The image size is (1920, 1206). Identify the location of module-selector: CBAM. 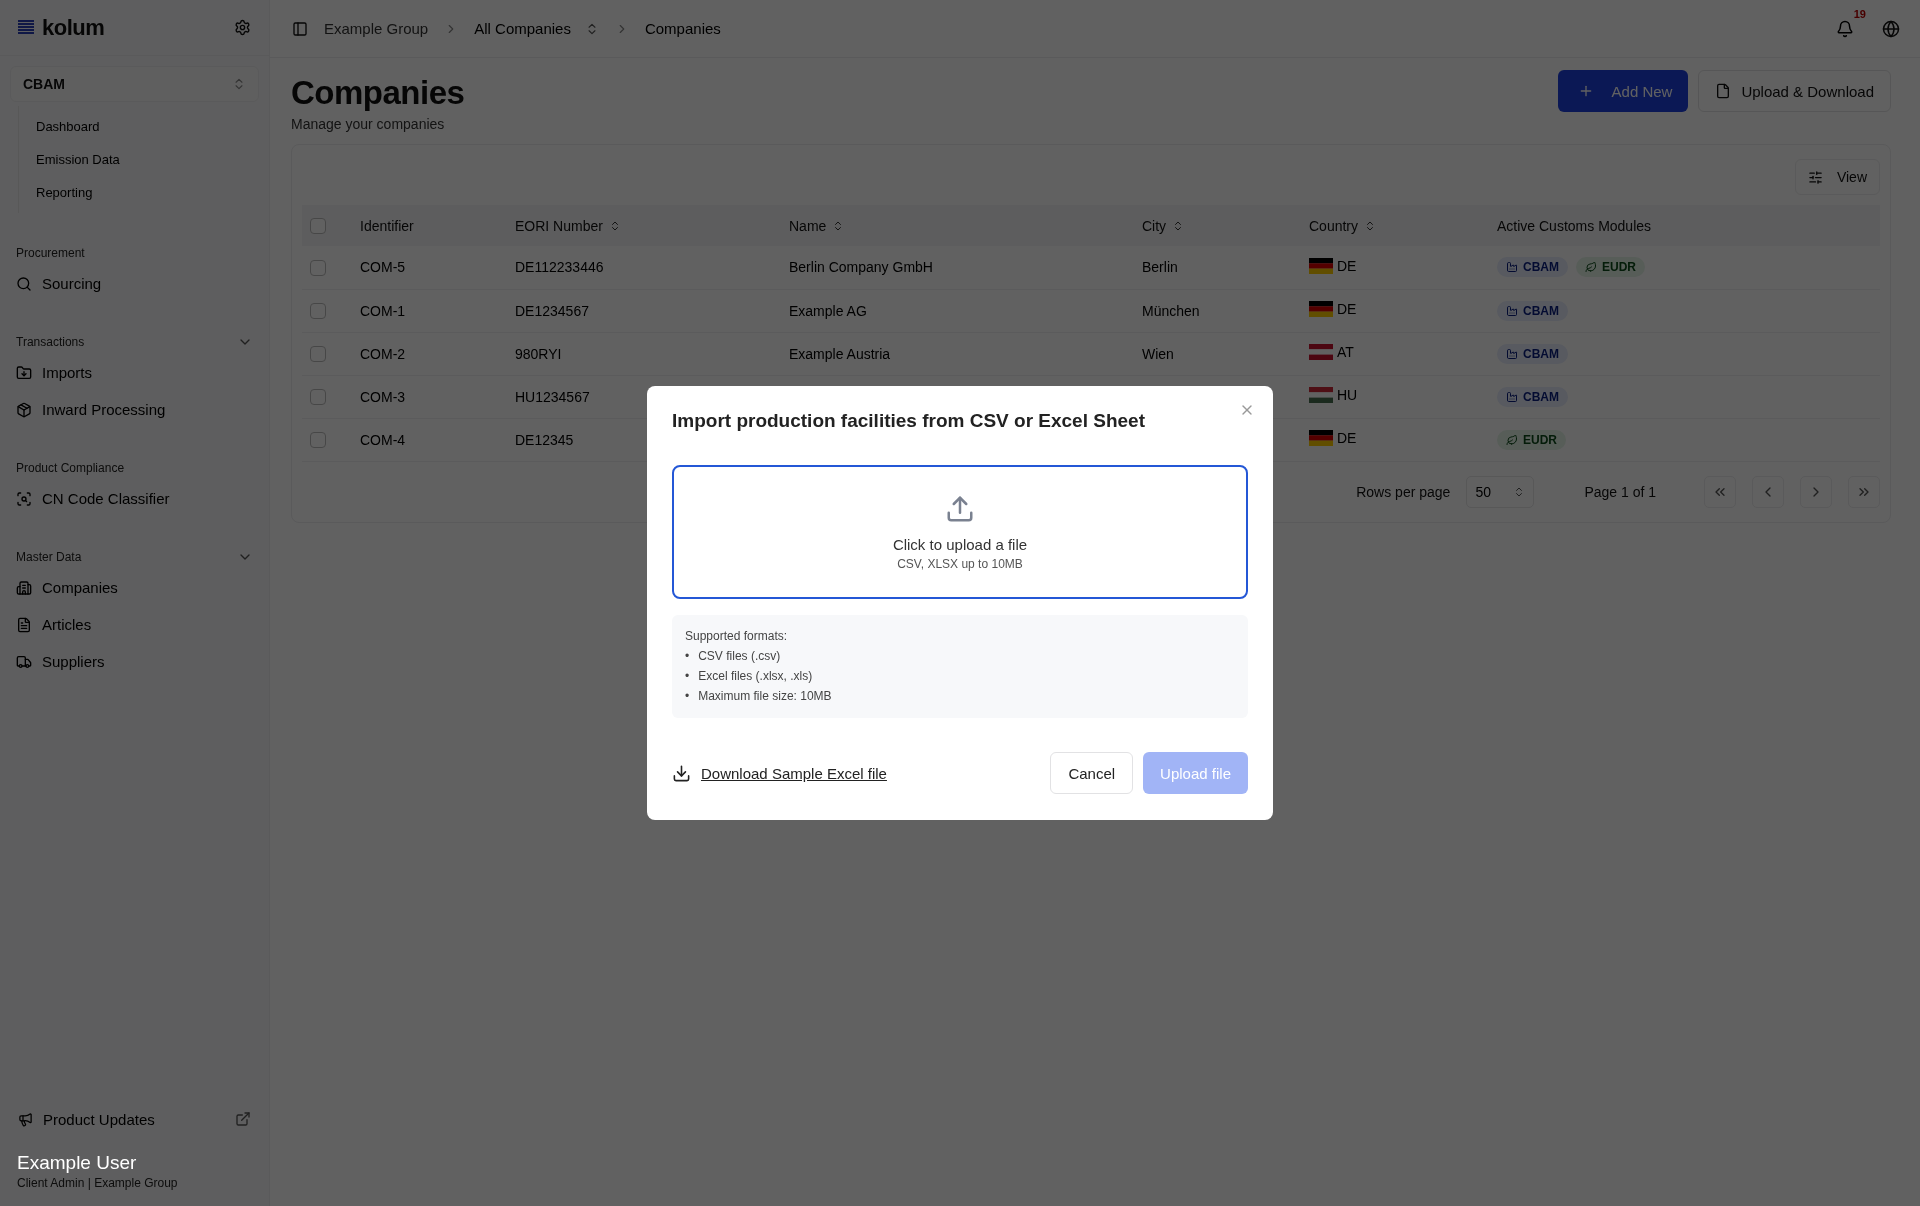
(134, 84).